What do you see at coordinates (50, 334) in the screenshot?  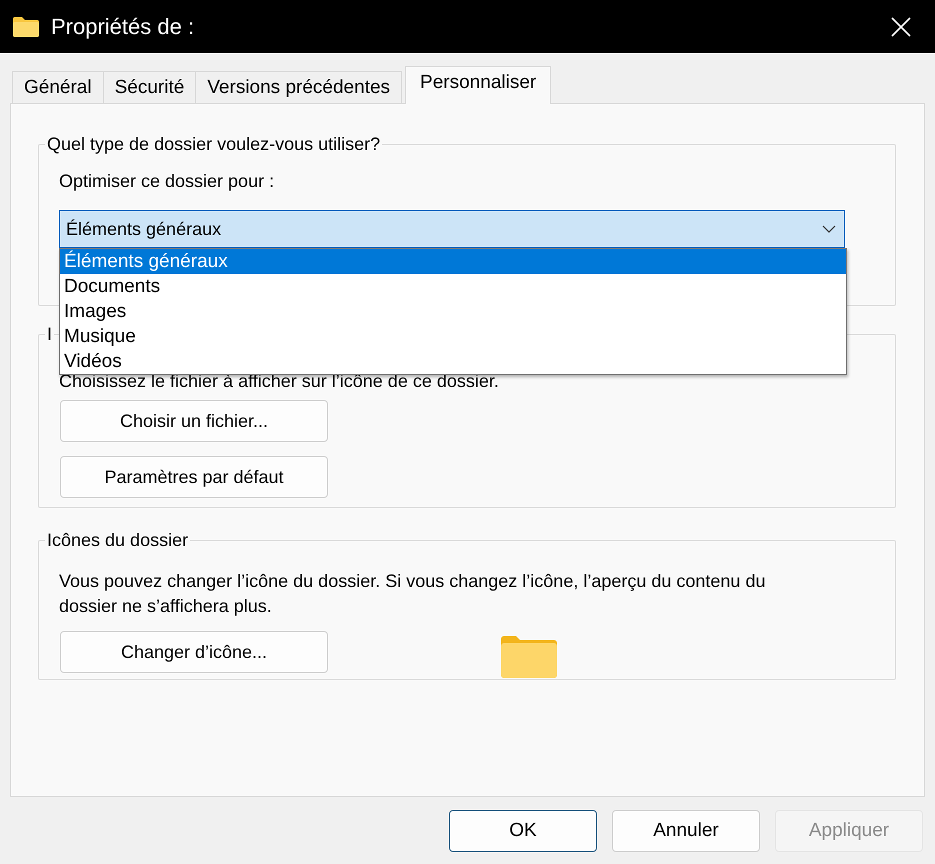 I see `group-title: I` at bounding box center [50, 334].